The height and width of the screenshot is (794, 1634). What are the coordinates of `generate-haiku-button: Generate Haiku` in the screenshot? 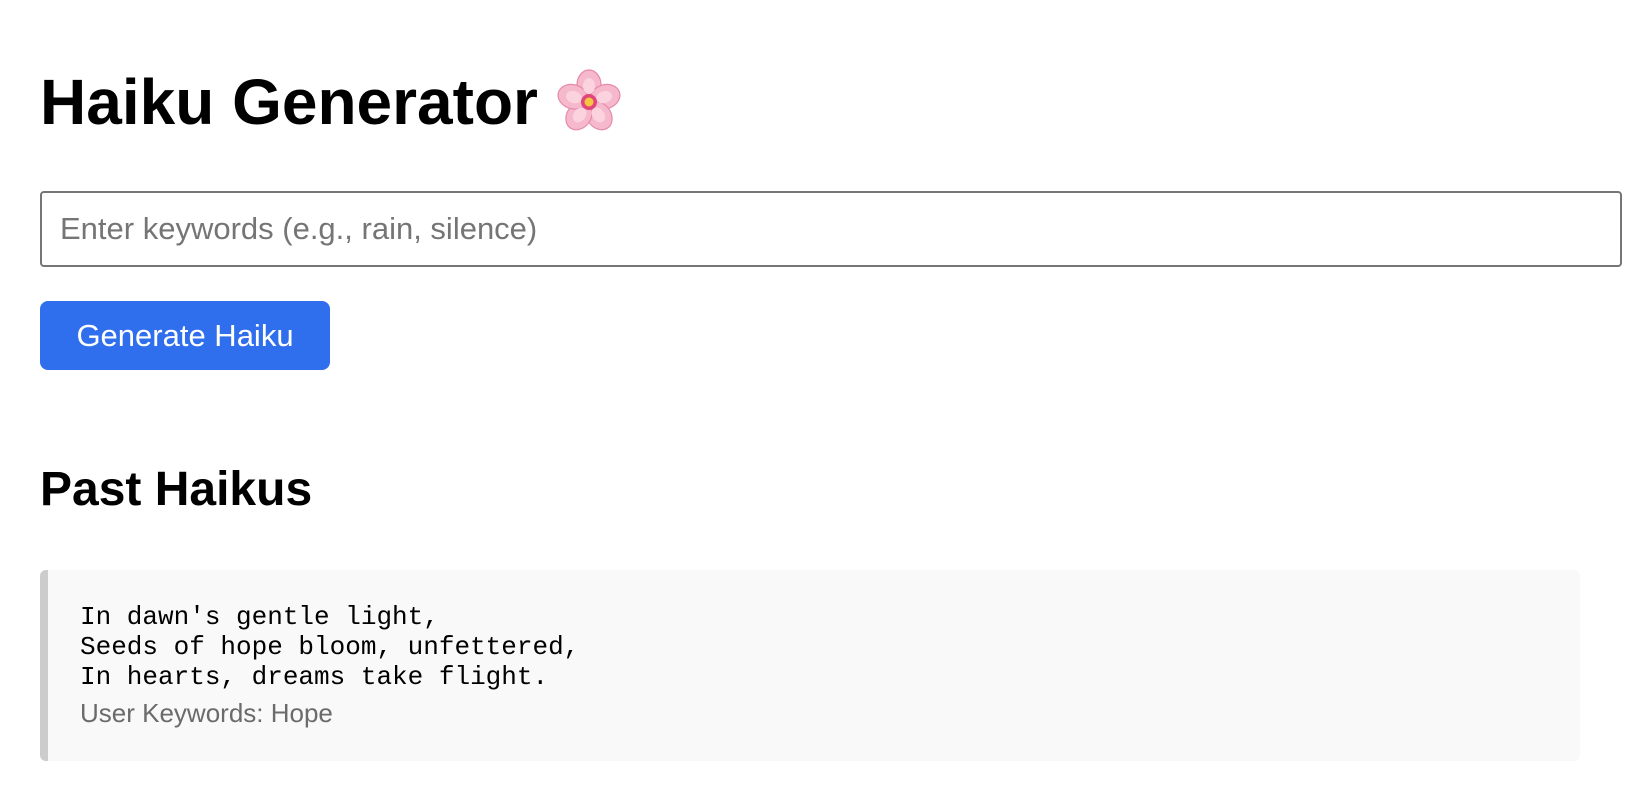 It's located at (185, 335).